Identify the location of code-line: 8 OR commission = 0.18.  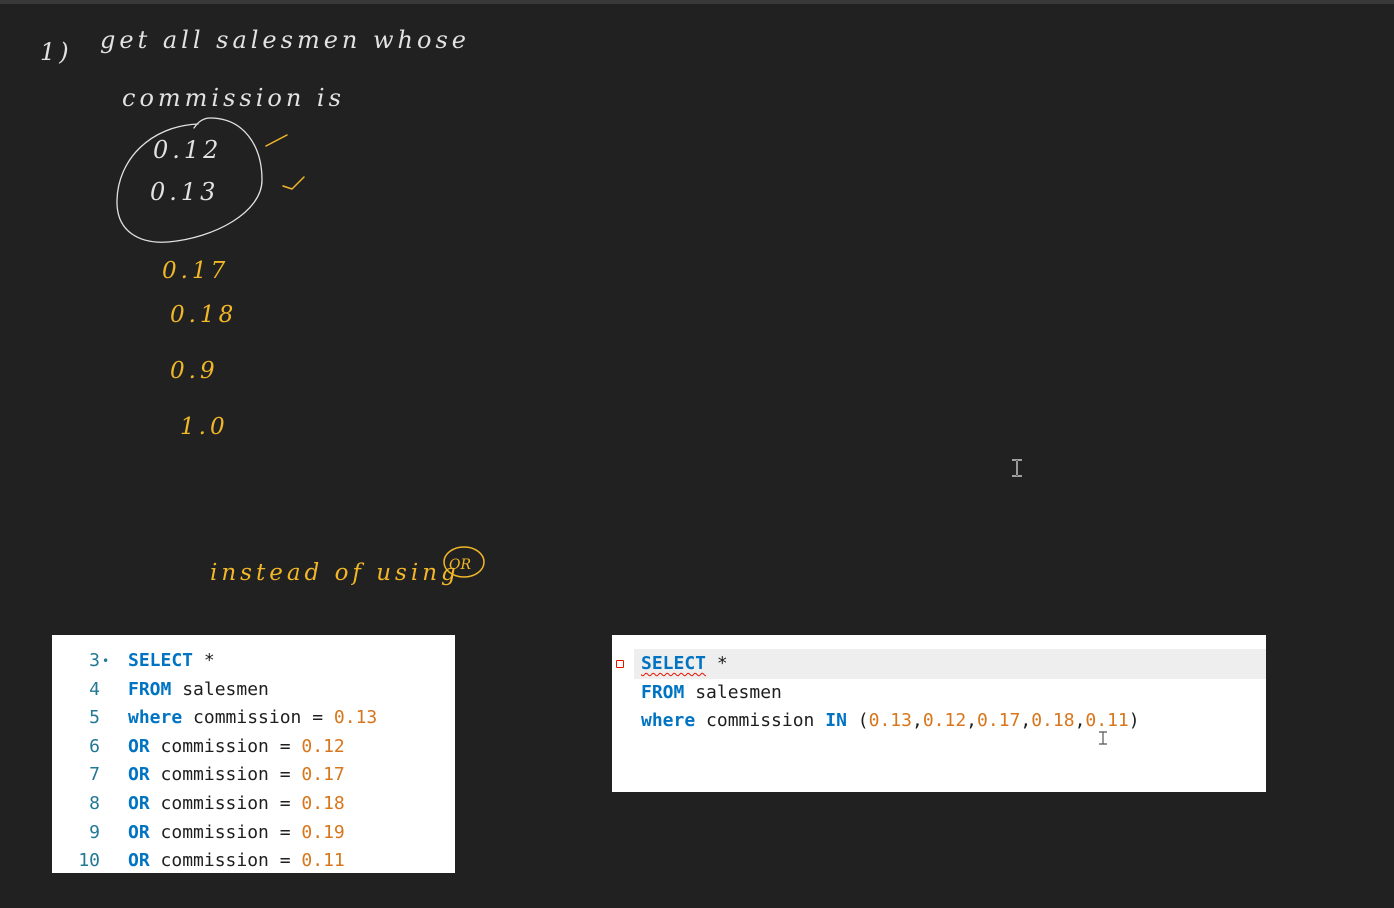
(253, 804).